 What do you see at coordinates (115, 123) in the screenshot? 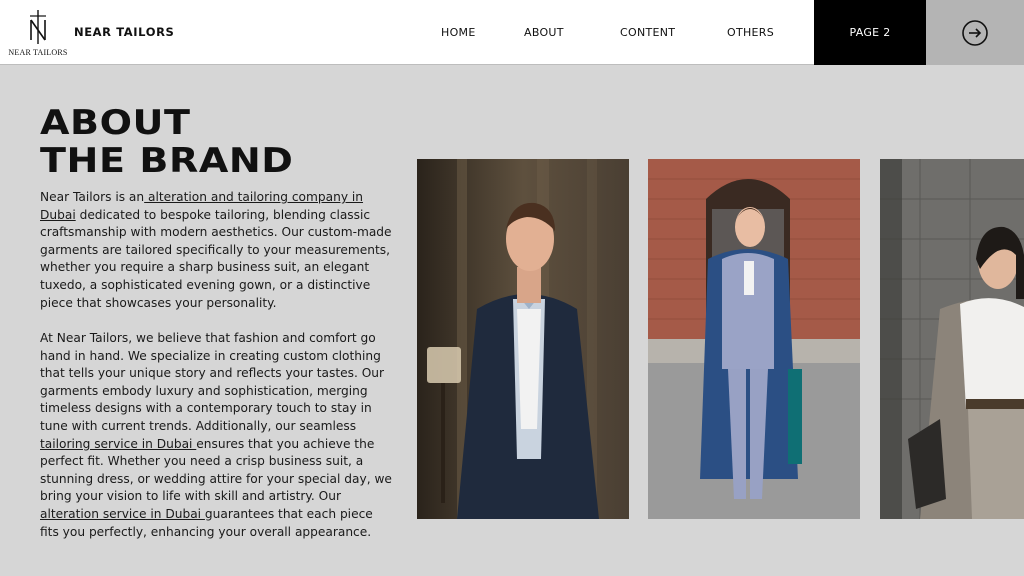
I see `title-line-1: ABOUT` at bounding box center [115, 123].